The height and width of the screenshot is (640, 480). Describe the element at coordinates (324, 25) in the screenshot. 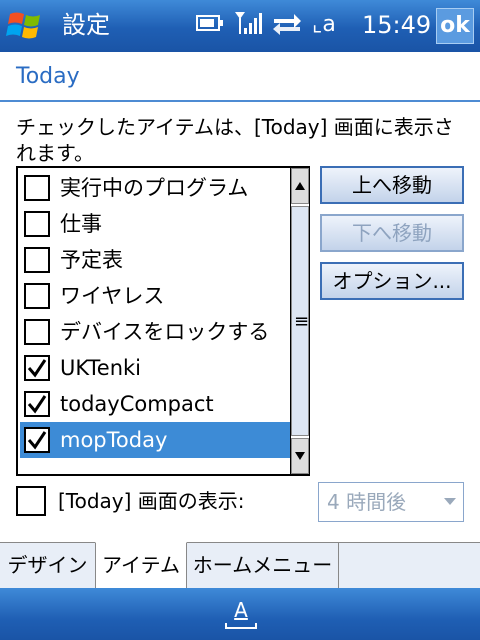

I see `input-a-icon: ⌞a` at that location.